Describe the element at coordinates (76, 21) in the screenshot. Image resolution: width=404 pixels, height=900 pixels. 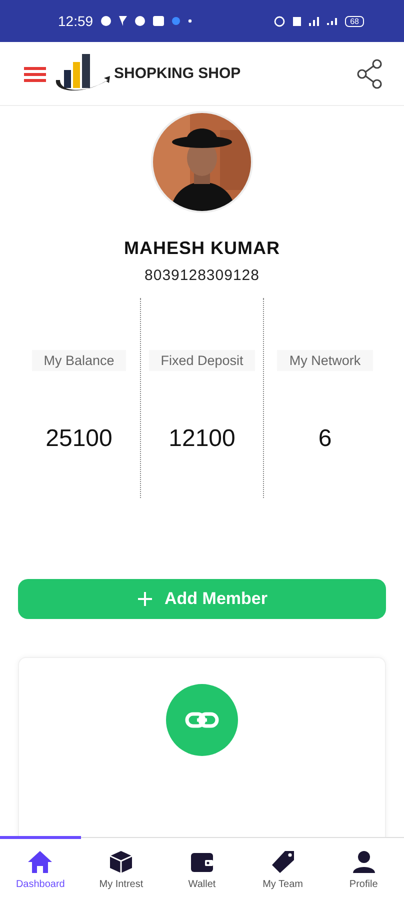
I see `clock-time: 12:59` at that location.